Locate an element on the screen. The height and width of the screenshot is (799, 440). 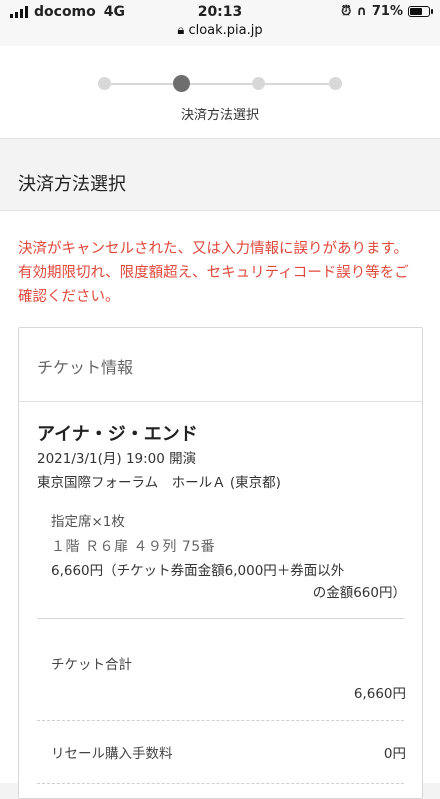
ticket-total-value: 6,660円 is located at coordinates (379, 694).